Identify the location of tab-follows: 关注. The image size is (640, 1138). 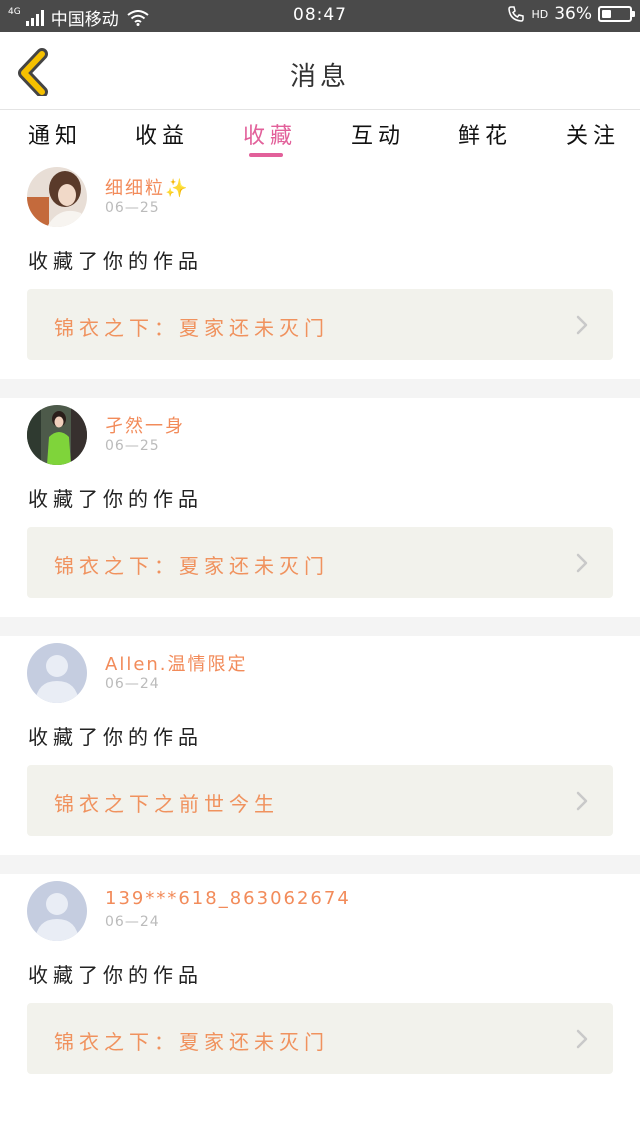
(593, 134).